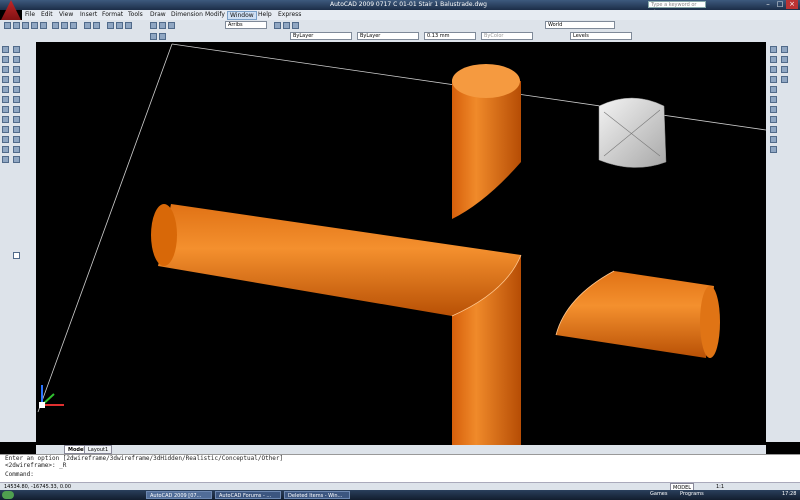 The height and width of the screenshot is (500, 800). What do you see at coordinates (784, 69) in the screenshot?
I see `lights-icon` at bounding box center [784, 69].